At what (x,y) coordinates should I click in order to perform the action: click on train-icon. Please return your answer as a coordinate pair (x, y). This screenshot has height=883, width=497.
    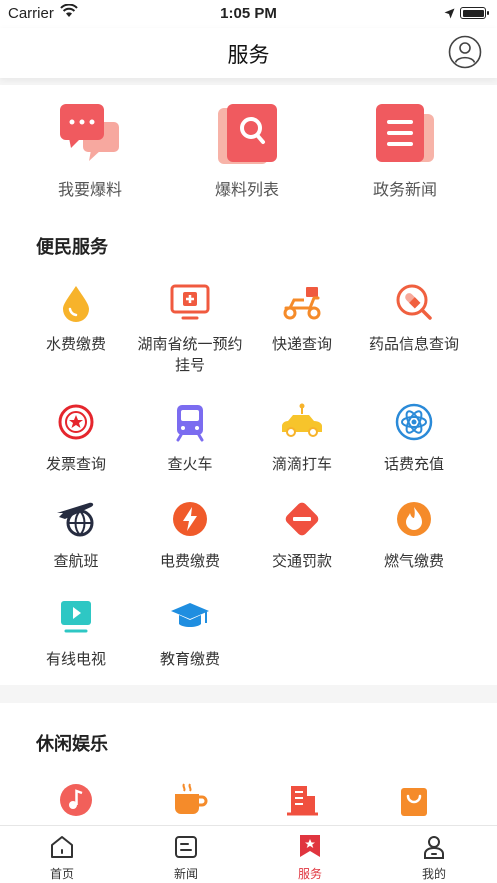
    Looking at the image, I should click on (190, 422).